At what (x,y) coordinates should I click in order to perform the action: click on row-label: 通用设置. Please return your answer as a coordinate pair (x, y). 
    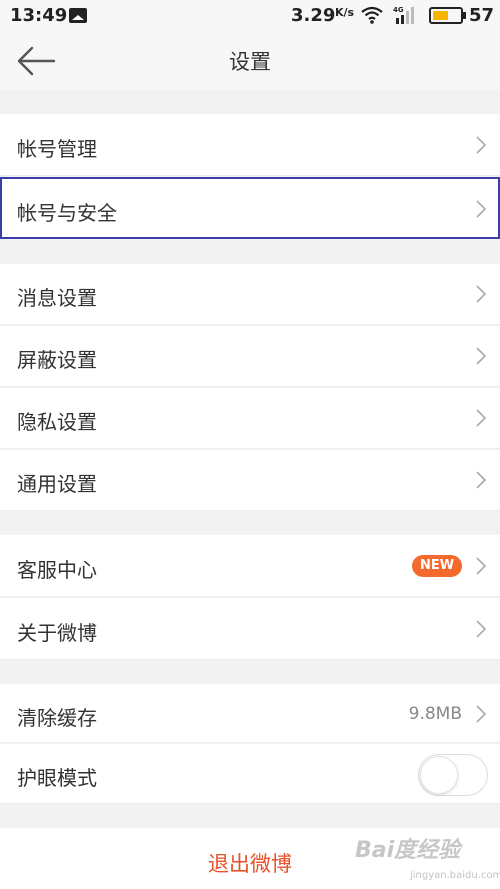
    Looking at the image, I should click on (57, 484).